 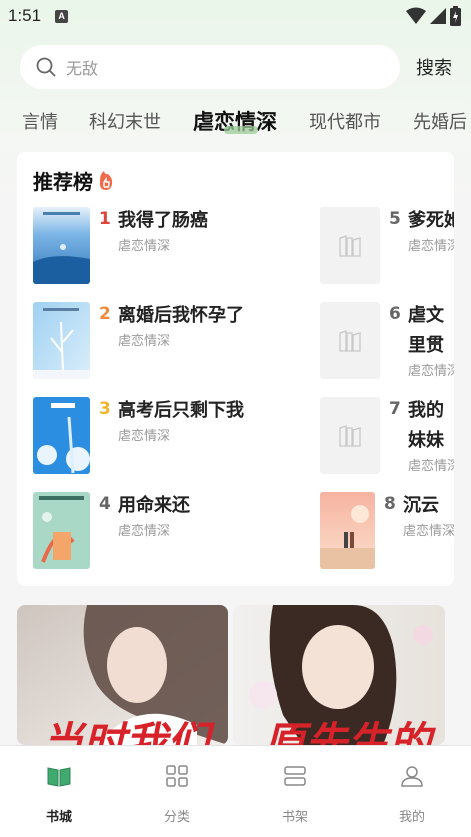 I want to click on bottom-nav: 书城 分类 书架 我的, so click(x=235, y=791).